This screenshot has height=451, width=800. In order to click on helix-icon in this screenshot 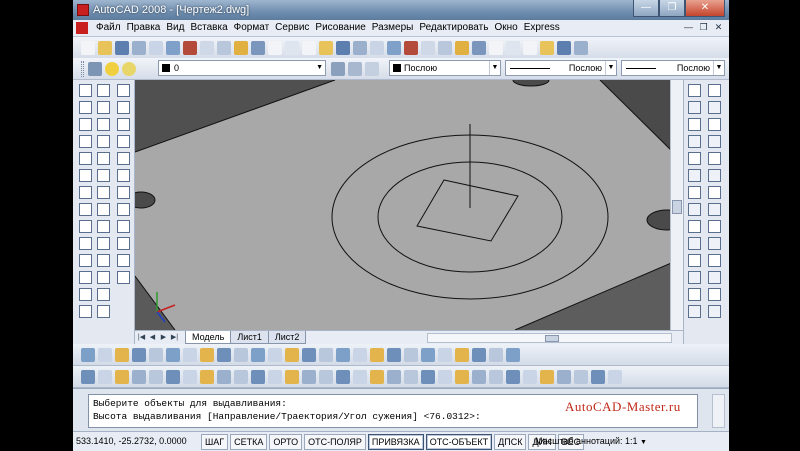, I will do `click(224, 377)`.